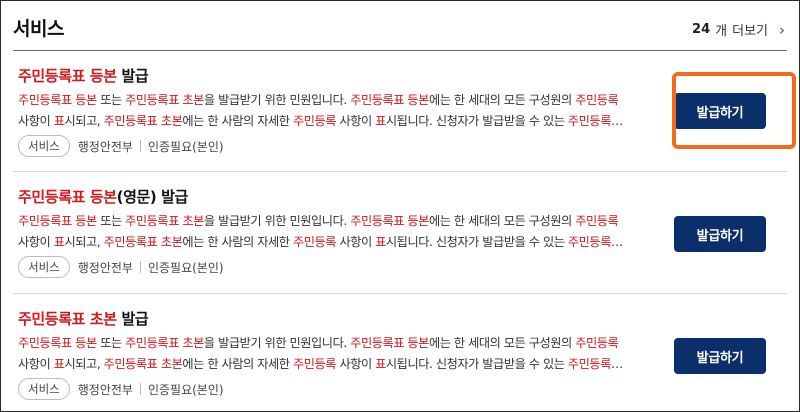 This screenshot has width=800, height=412. I want to click on service-title: 주민등록표 등본 발급, so click(83, 75).